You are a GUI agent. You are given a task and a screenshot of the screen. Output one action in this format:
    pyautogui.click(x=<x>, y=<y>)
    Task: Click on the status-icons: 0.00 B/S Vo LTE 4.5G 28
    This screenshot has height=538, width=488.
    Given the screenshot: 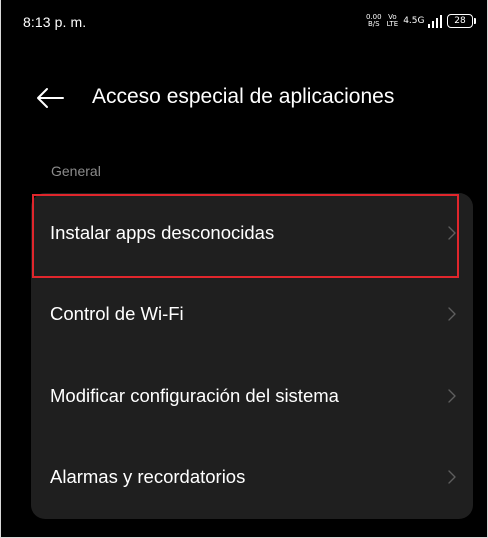 What is the action you would take?
    pyautogui.click(x=421, y=21)
    